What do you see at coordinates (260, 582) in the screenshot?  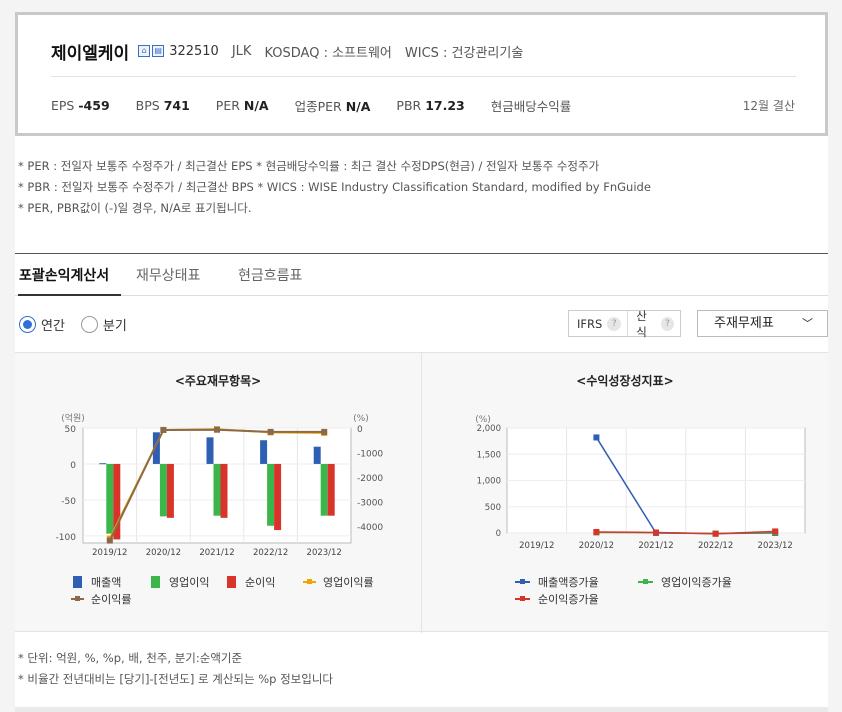 I see `legend-label: 순이익` at bounding box center [260, 582].